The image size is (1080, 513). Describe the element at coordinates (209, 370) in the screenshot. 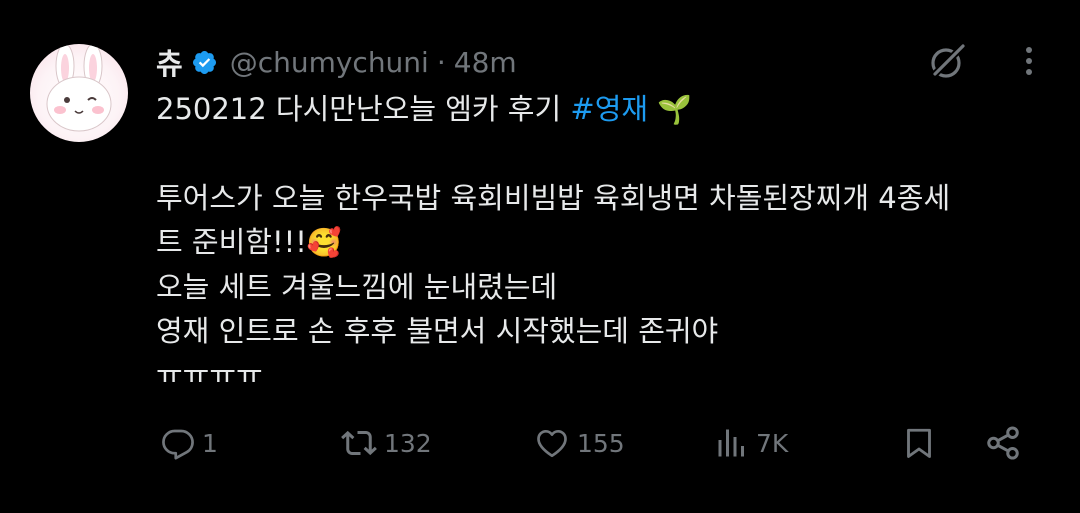

I see `text-line-6: ㅠㅠㅠㅠ` at that location.